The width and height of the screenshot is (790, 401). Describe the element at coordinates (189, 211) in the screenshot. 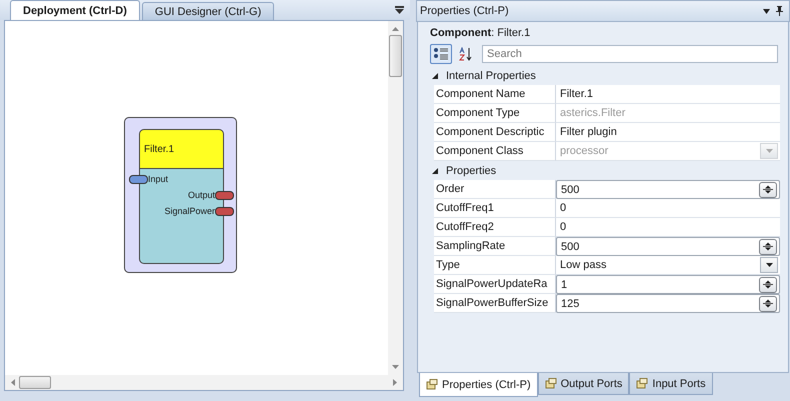

I see `port-label: SignalPower` at that location.